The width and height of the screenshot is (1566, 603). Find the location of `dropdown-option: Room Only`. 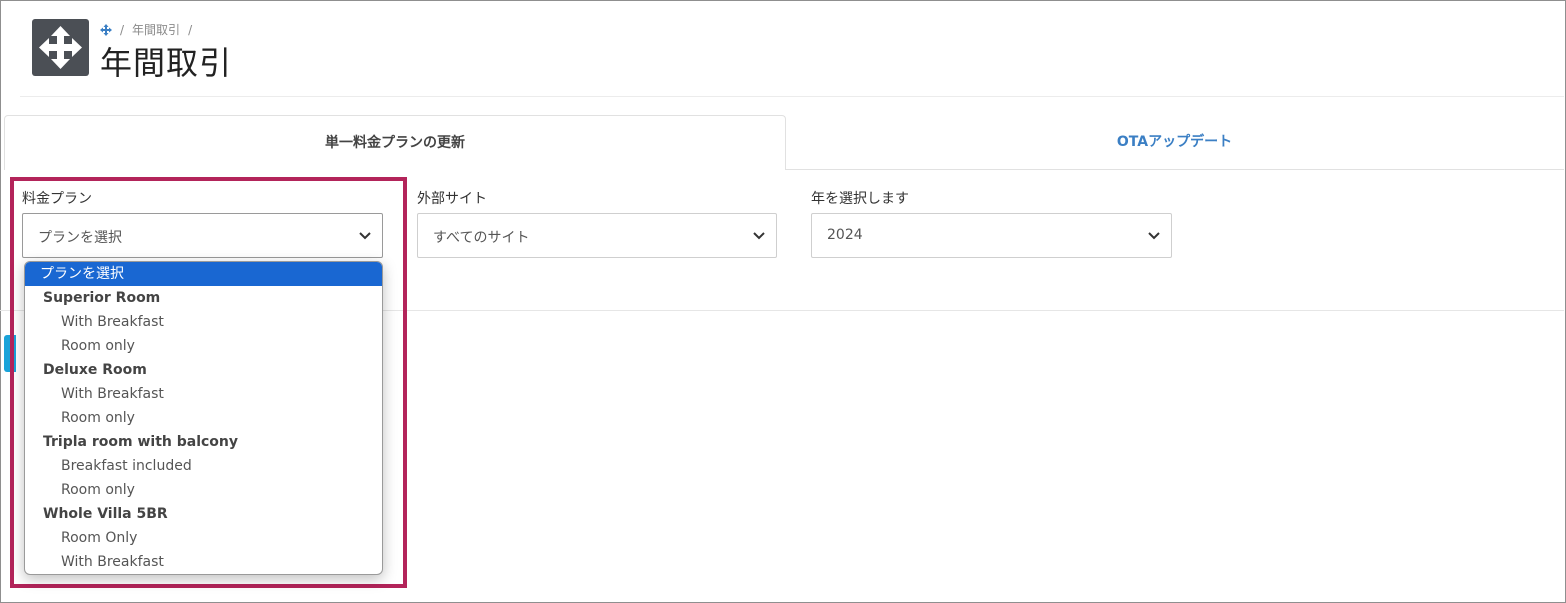

dropdown-option: Room Only is located at coordinates (203, 538).